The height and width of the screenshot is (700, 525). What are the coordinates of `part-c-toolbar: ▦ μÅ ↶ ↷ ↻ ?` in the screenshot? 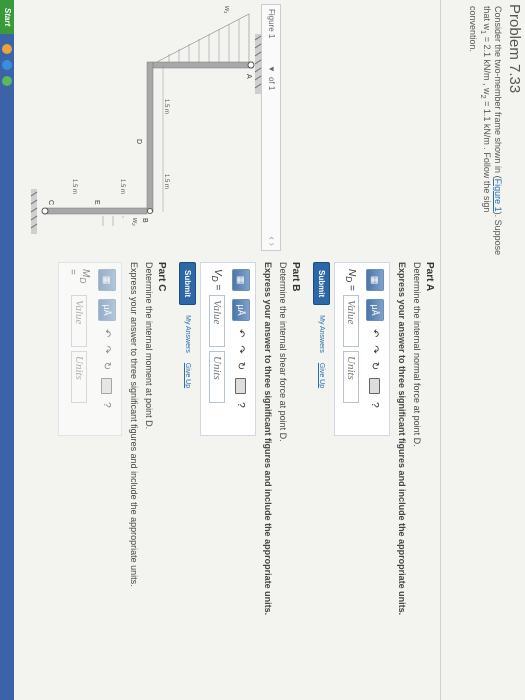 It's located at (107, 349).